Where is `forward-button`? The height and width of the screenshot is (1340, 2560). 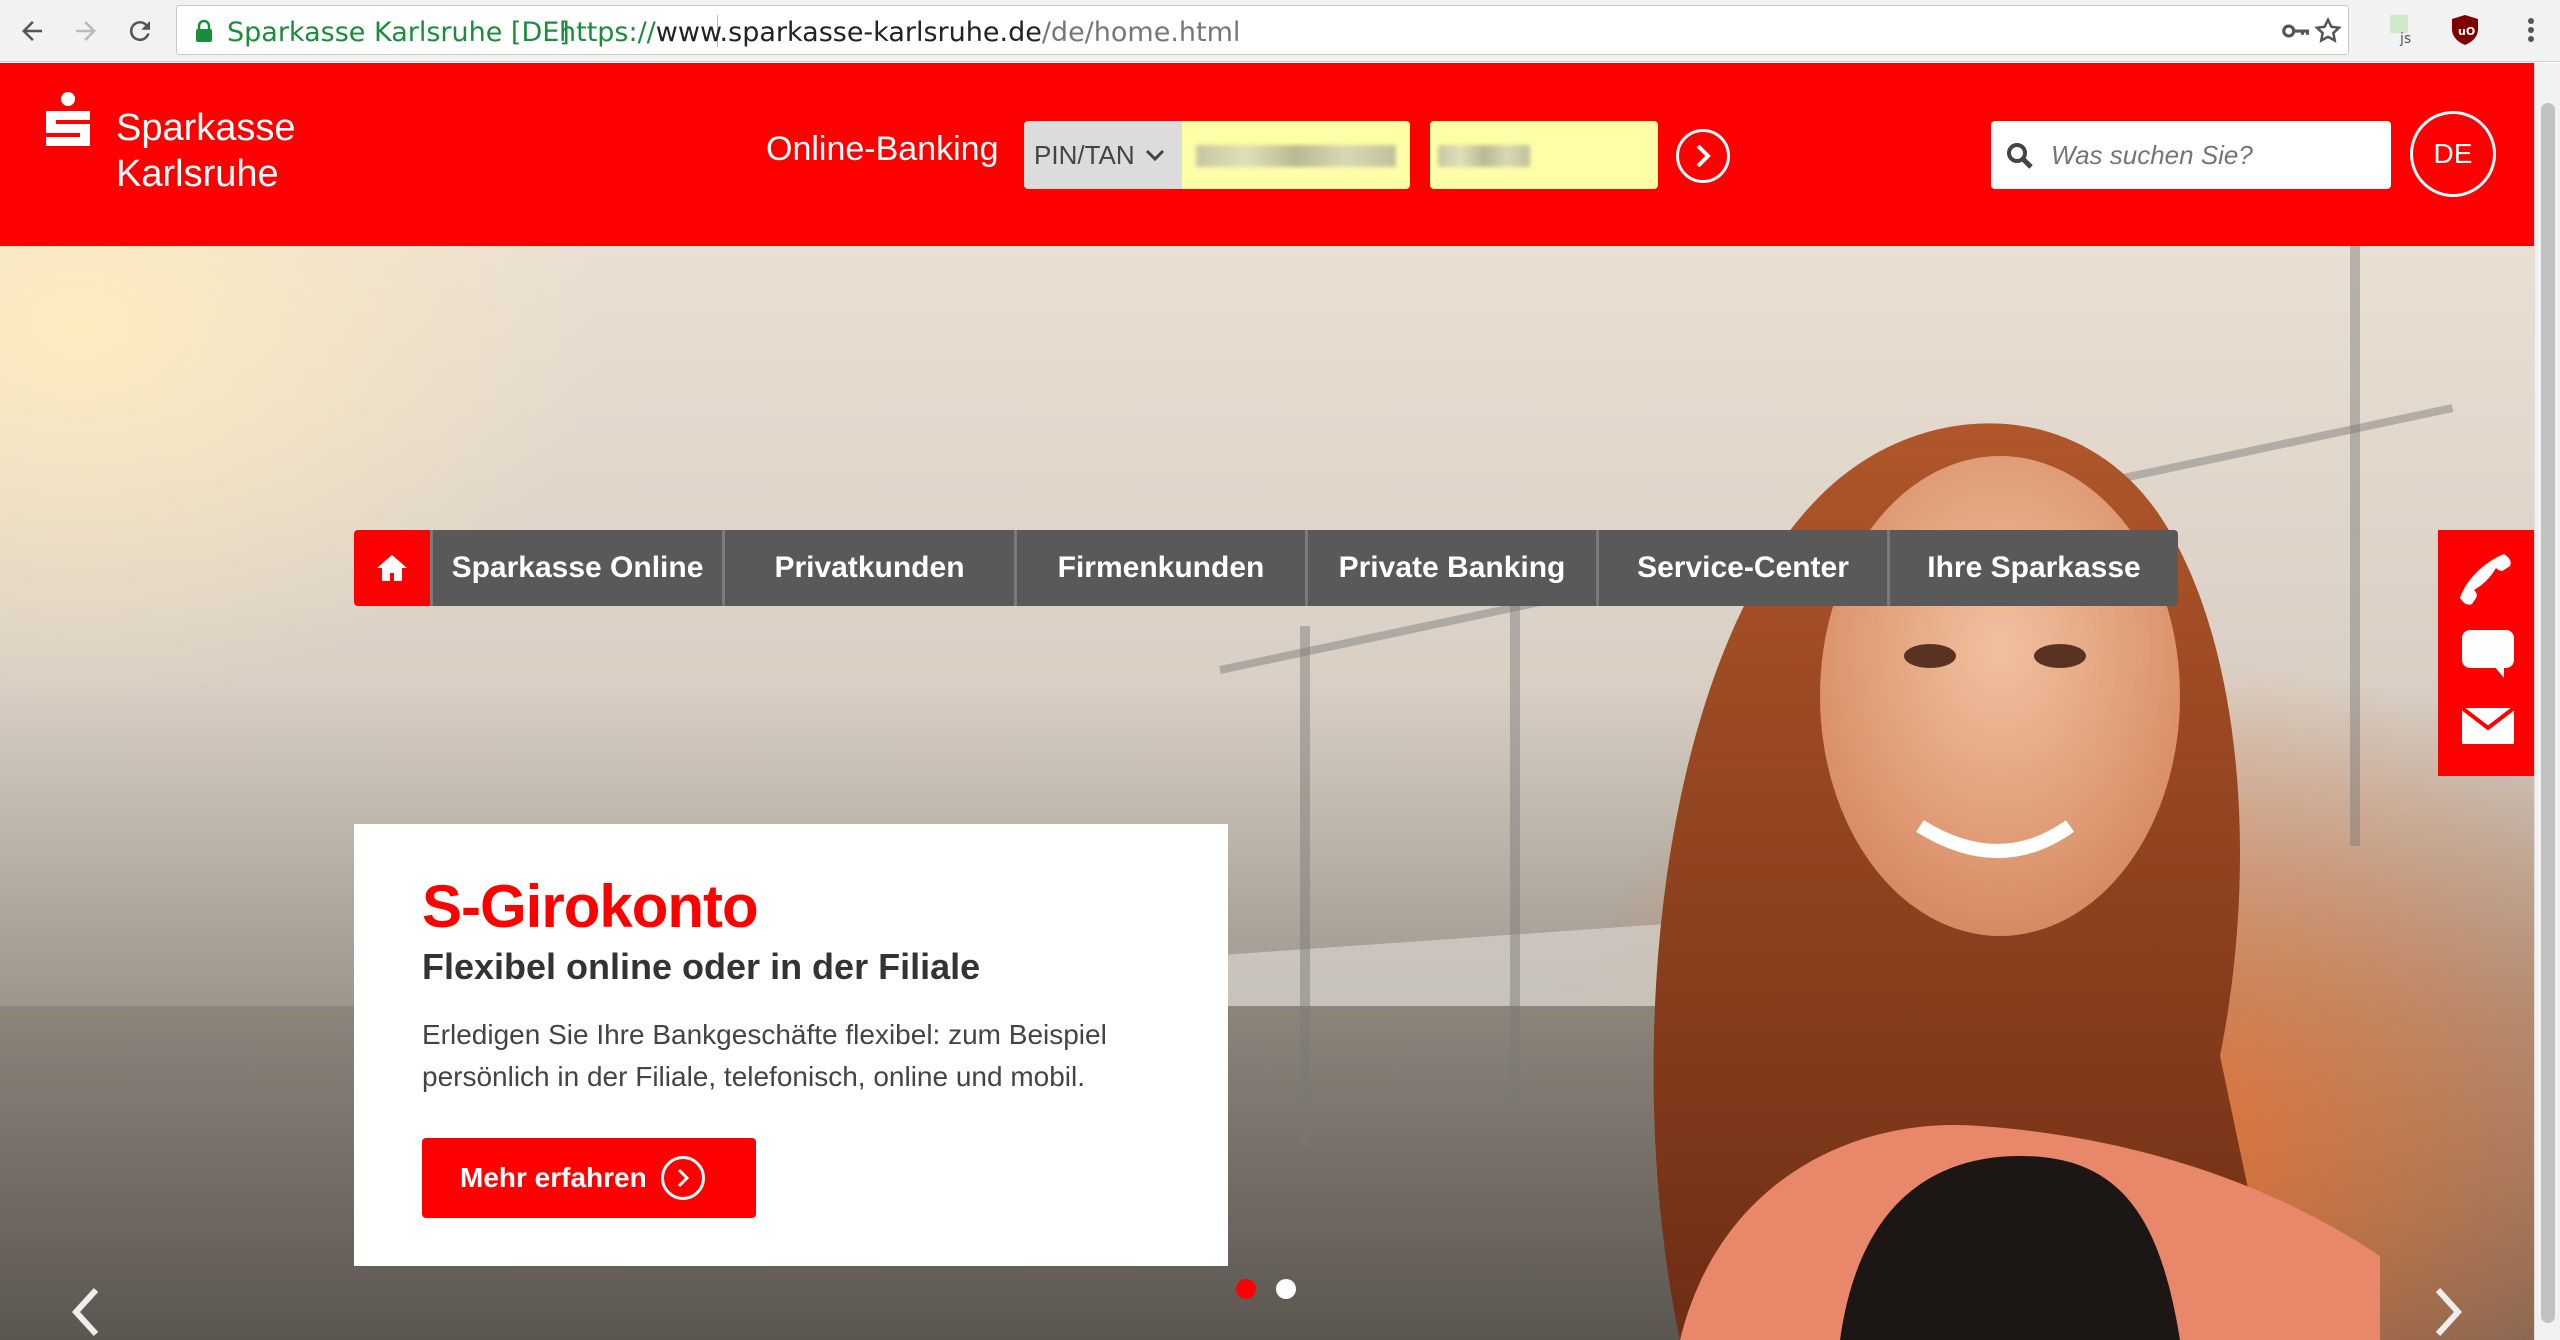
forward-button is located at coordinates (86, 31).